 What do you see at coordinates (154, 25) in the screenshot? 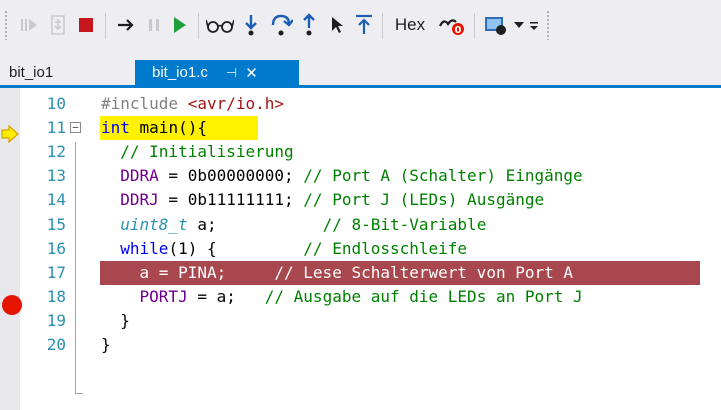
I see `break-all-icon` at bounding box center [154, 25].